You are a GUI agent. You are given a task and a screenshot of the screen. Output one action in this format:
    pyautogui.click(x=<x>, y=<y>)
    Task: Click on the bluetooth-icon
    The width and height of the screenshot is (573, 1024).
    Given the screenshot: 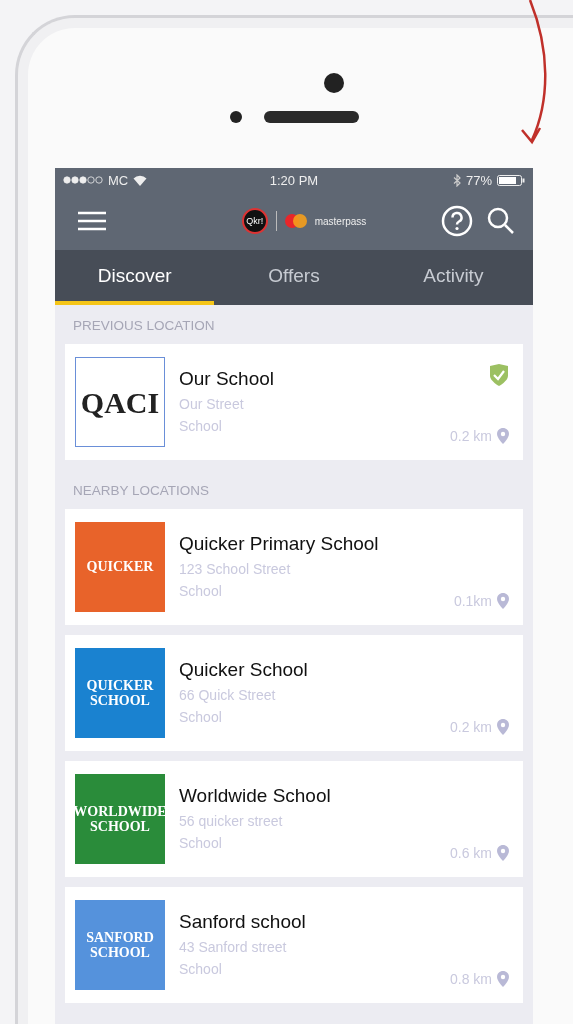 What is the action you would take?
    pyautogui.click(x=456, y=180)
    